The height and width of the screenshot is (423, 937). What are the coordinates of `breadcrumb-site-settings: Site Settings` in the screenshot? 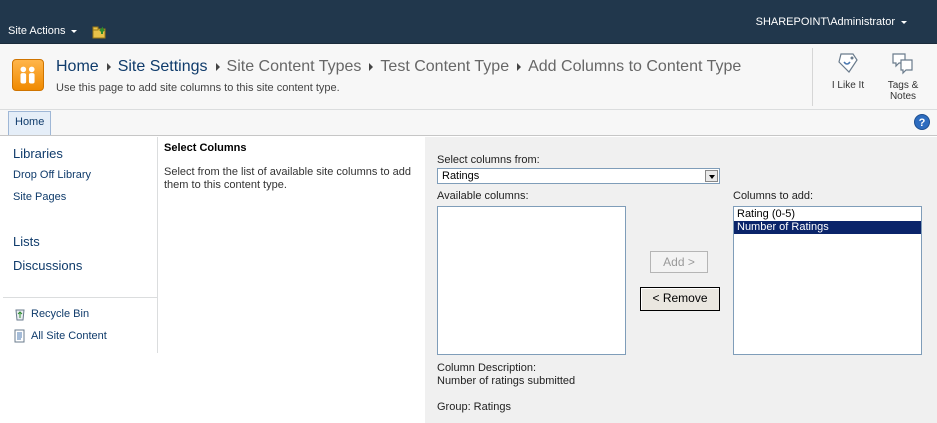 It's located at (163, 67).